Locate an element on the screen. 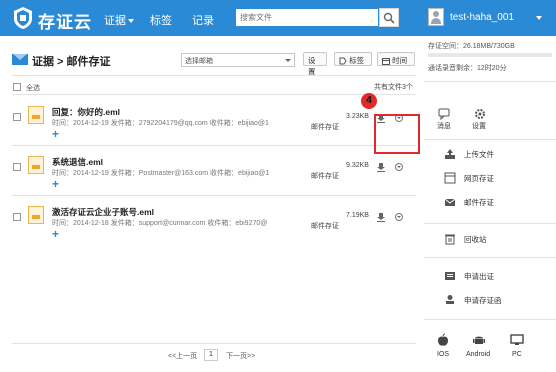  file-name: 回复：你好的.eml is located at coordinates (86, 112).